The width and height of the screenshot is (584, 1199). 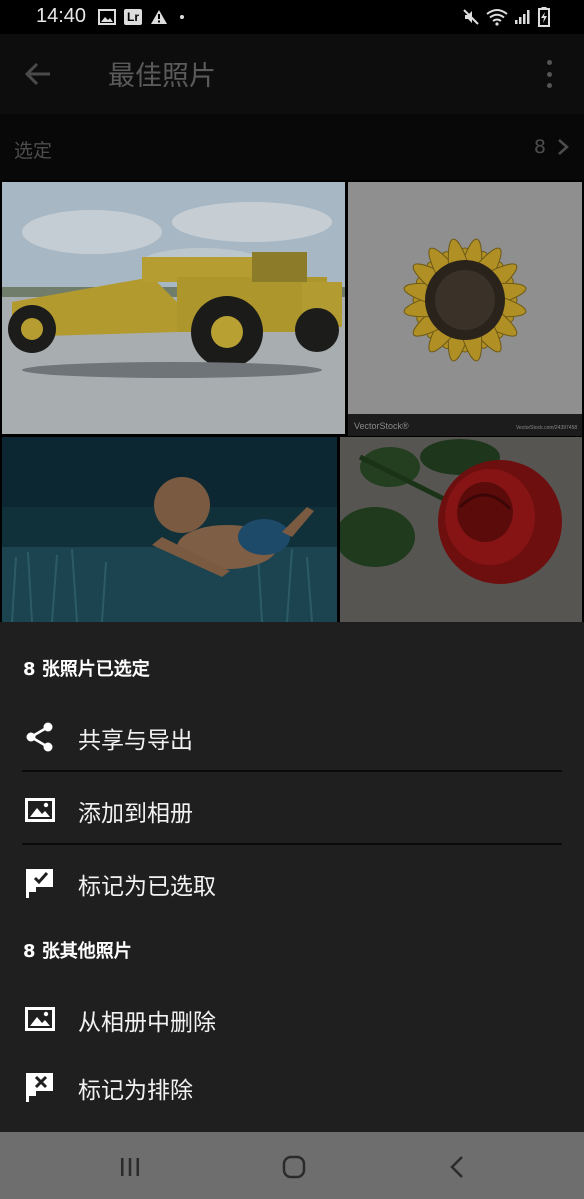 I want to click on signal-icon, so click(x=522, y=17).